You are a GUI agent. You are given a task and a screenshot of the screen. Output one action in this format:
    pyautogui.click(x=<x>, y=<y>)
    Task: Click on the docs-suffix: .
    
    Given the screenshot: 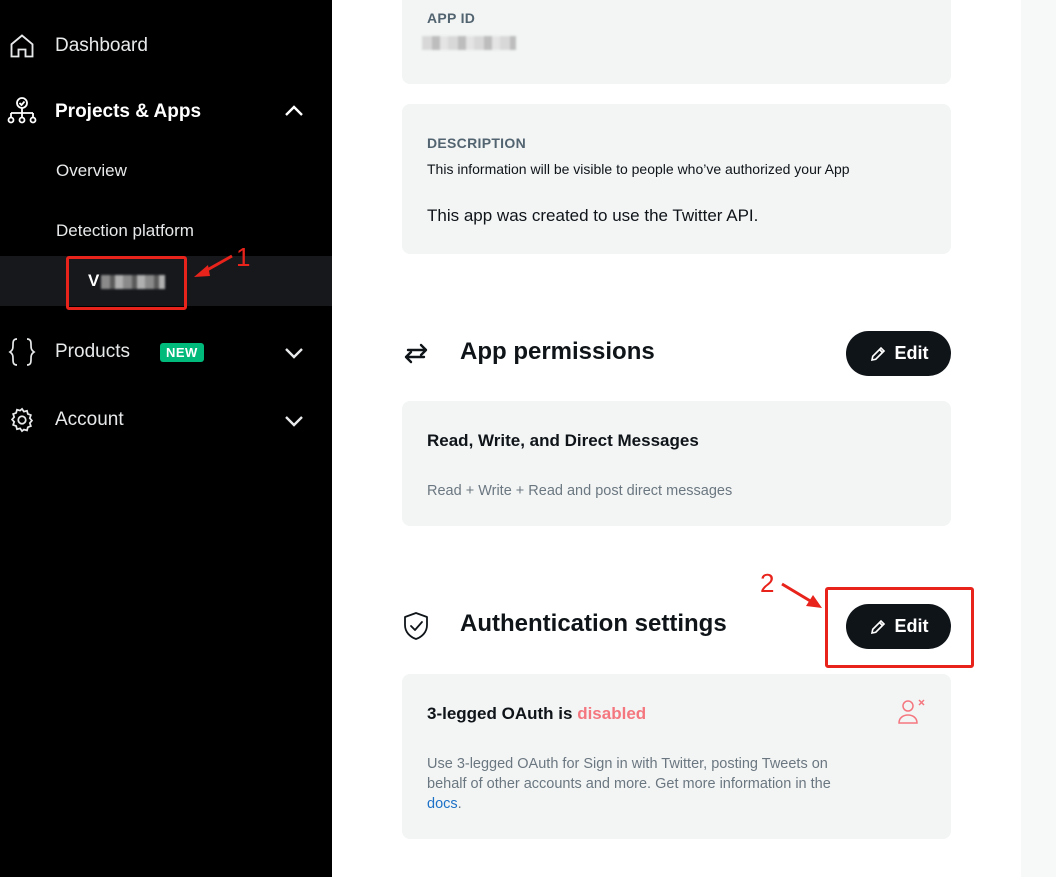 What is the action you would take?
    pyautogui.click(x=459, y=804)
    